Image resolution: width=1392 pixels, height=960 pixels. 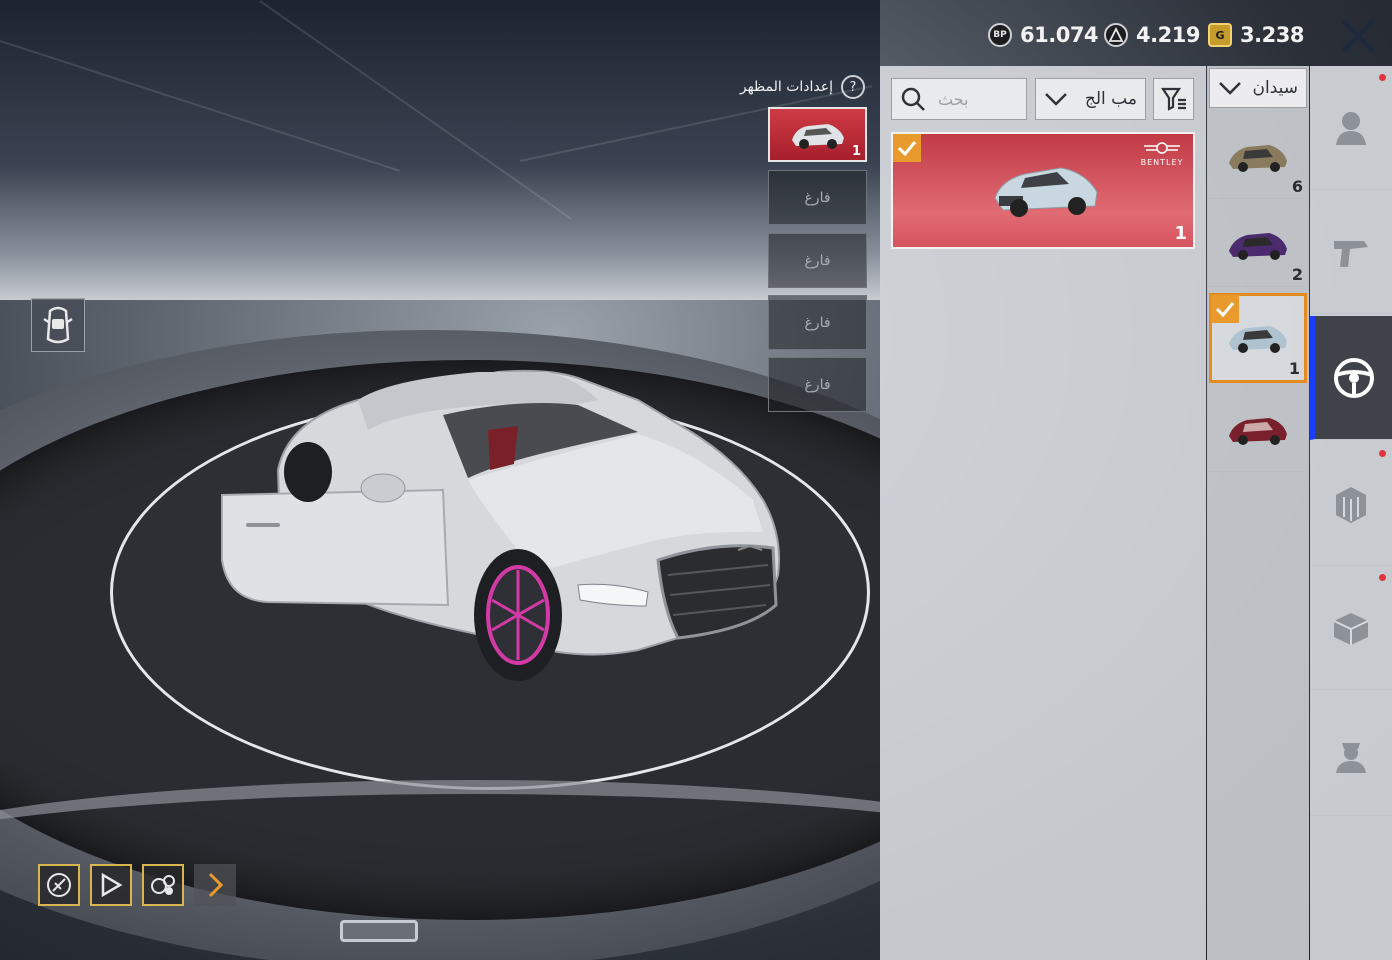 I want to click on appearance-slot-2: فارغ, so click(x=817, y=197).